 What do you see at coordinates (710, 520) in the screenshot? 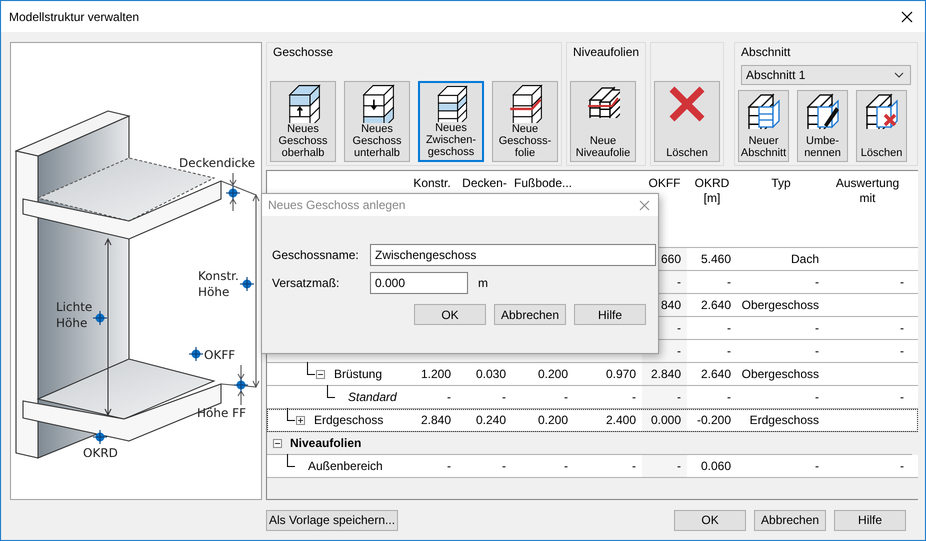
I see `footer-button: OK` at bounding box center [710, 520].